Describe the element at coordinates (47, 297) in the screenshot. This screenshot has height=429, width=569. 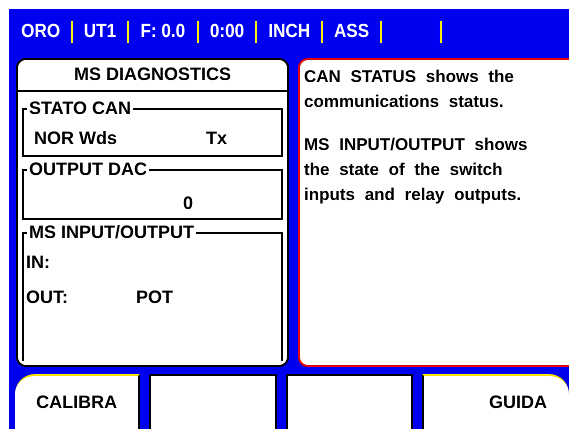
I see `io-label: OUT:` at that location.